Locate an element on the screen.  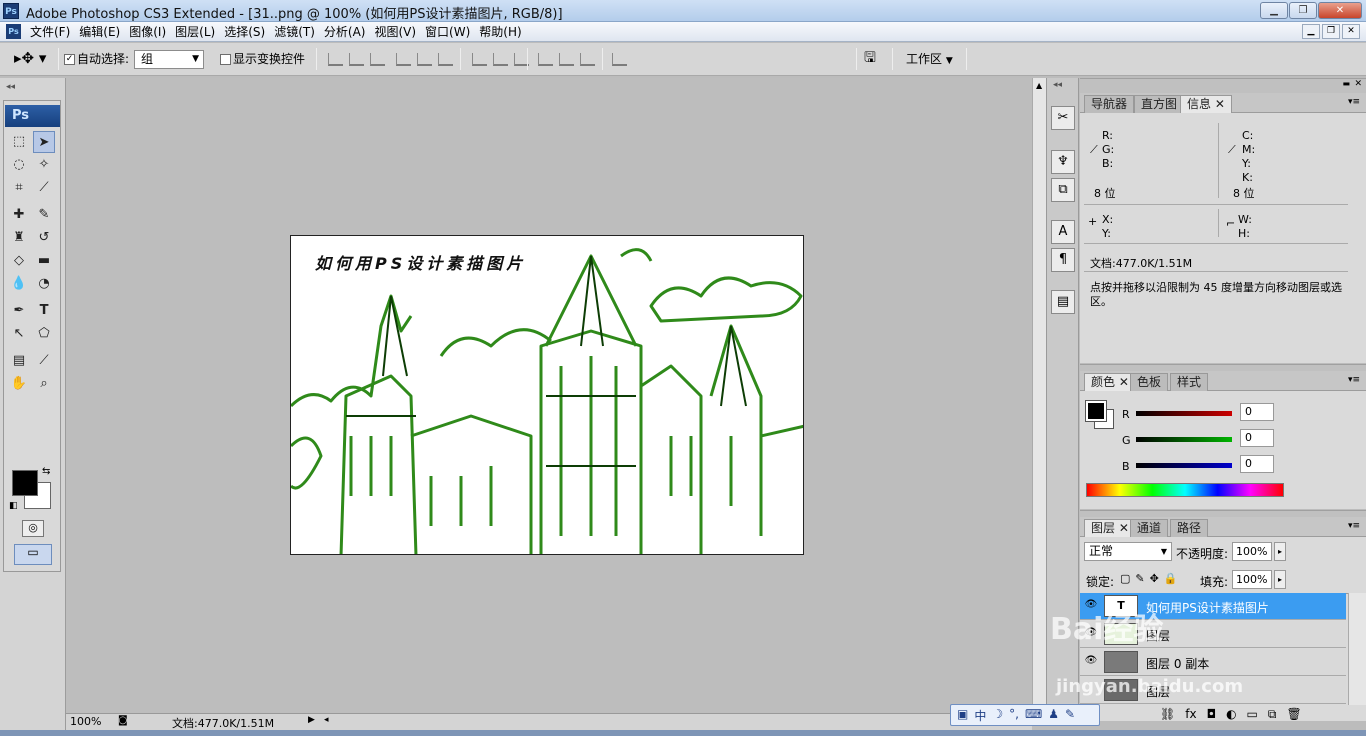
ime-mode: 中 is located at coordinates (980, 715).